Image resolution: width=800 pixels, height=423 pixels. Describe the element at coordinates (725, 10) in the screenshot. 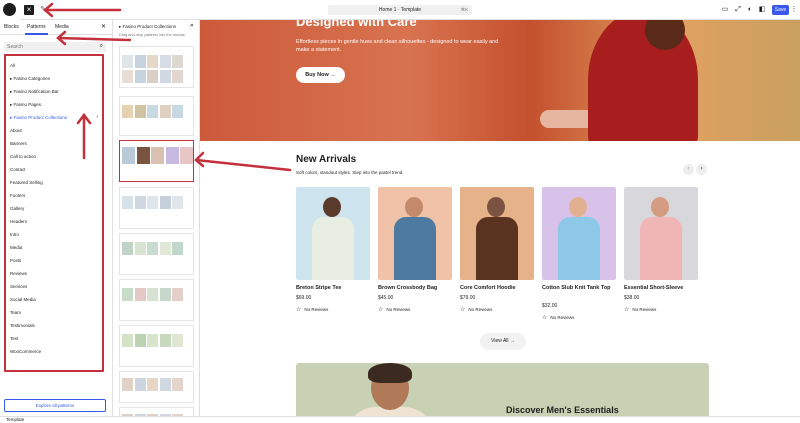

I see `desktop-view-icon: ▭` at that location.